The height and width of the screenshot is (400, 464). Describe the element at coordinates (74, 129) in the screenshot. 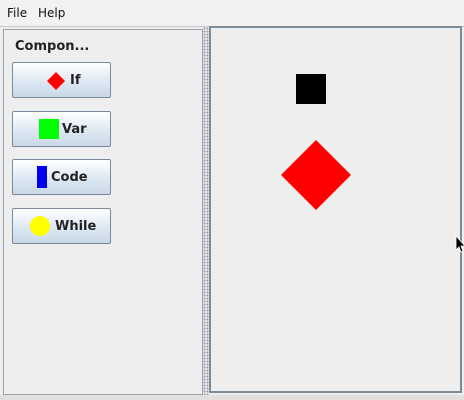

I see `var-button-label: Var` at that location.